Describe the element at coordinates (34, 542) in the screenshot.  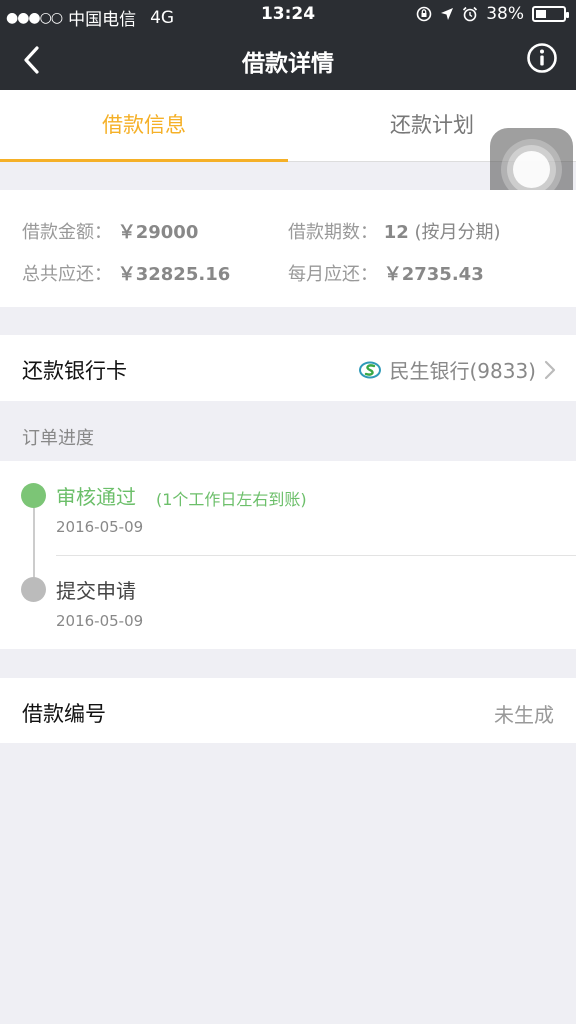
I see `timeline-line` at that location.